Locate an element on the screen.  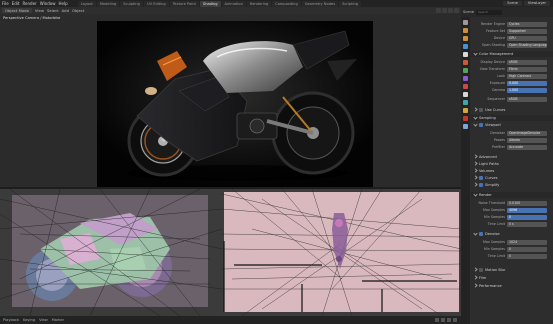
section-advanced: Advanced is located at coordinates (512, 157).